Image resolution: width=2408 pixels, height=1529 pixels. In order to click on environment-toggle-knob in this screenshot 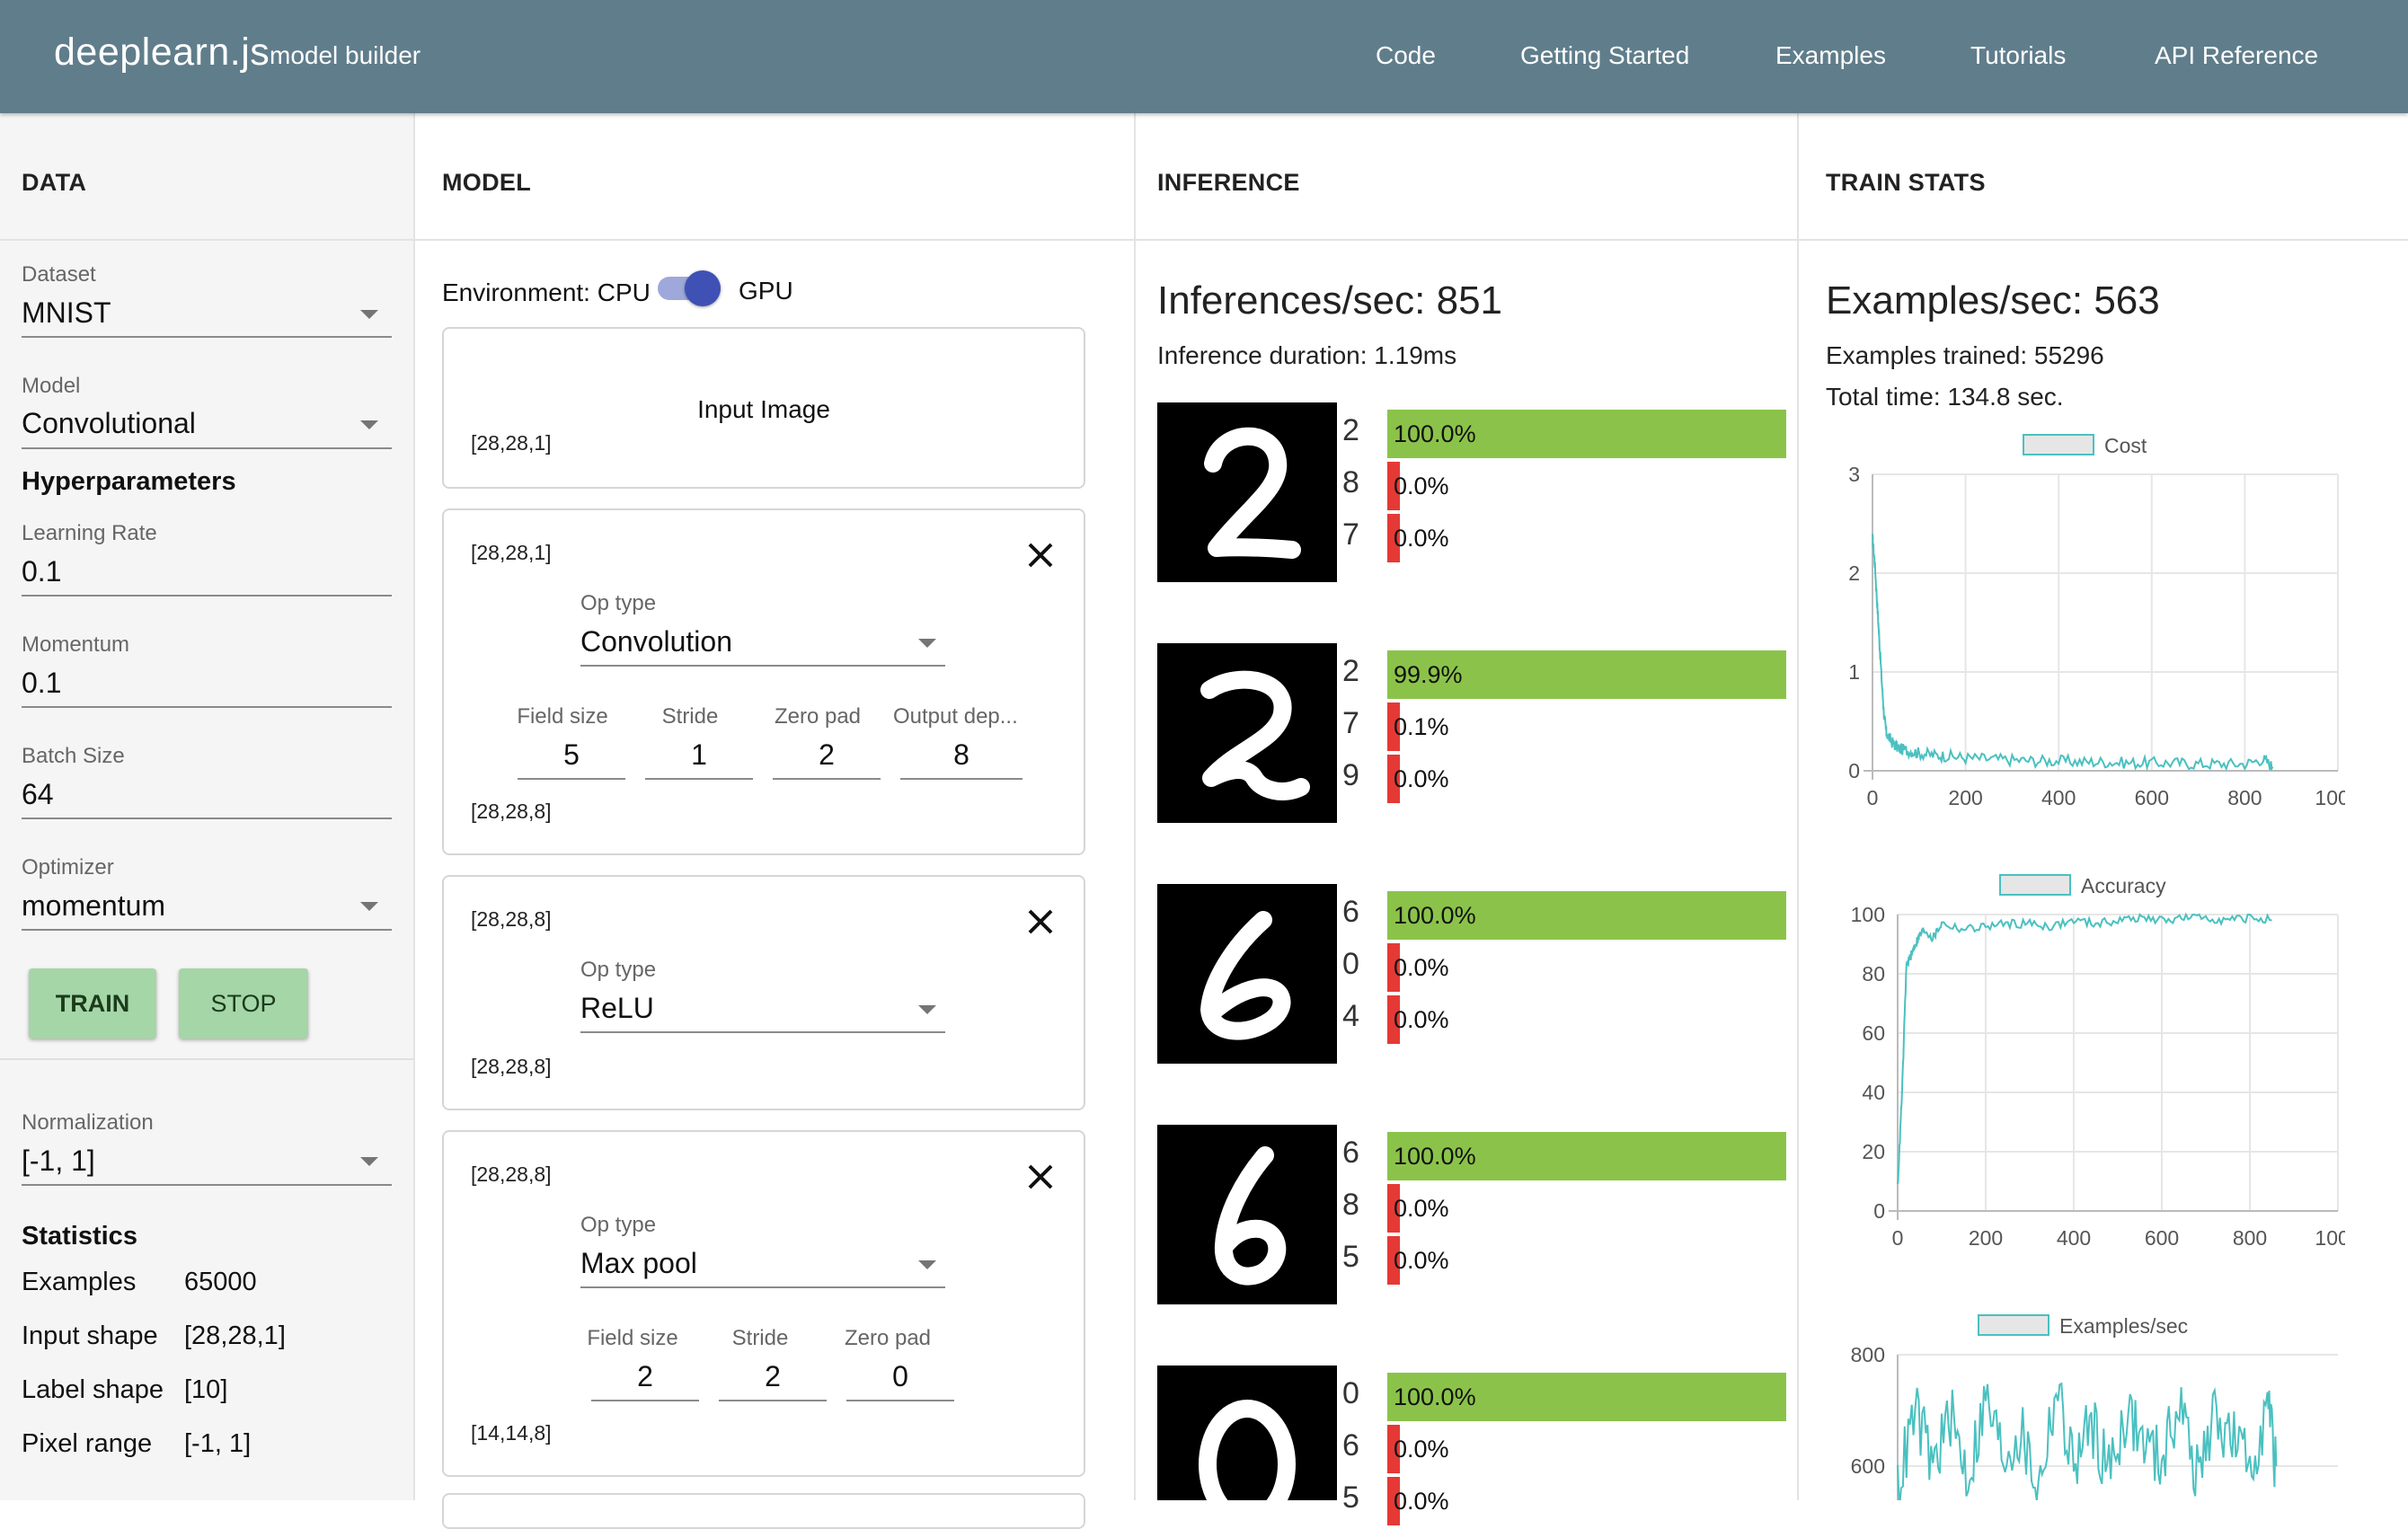, I will do `click(703, 288)`.